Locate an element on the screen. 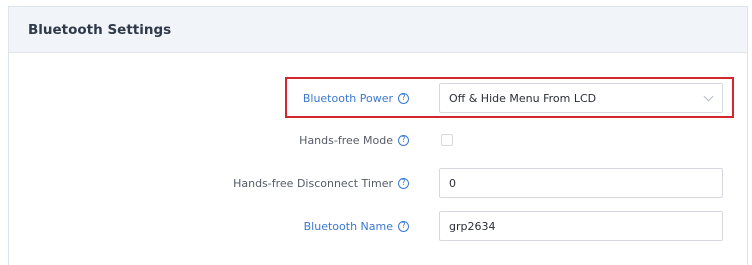 The height and width of the screenshot is (265, 752). bluetooth-name-row: Bluetooth Name ? grp2634 is located at coordinates (378, 226).